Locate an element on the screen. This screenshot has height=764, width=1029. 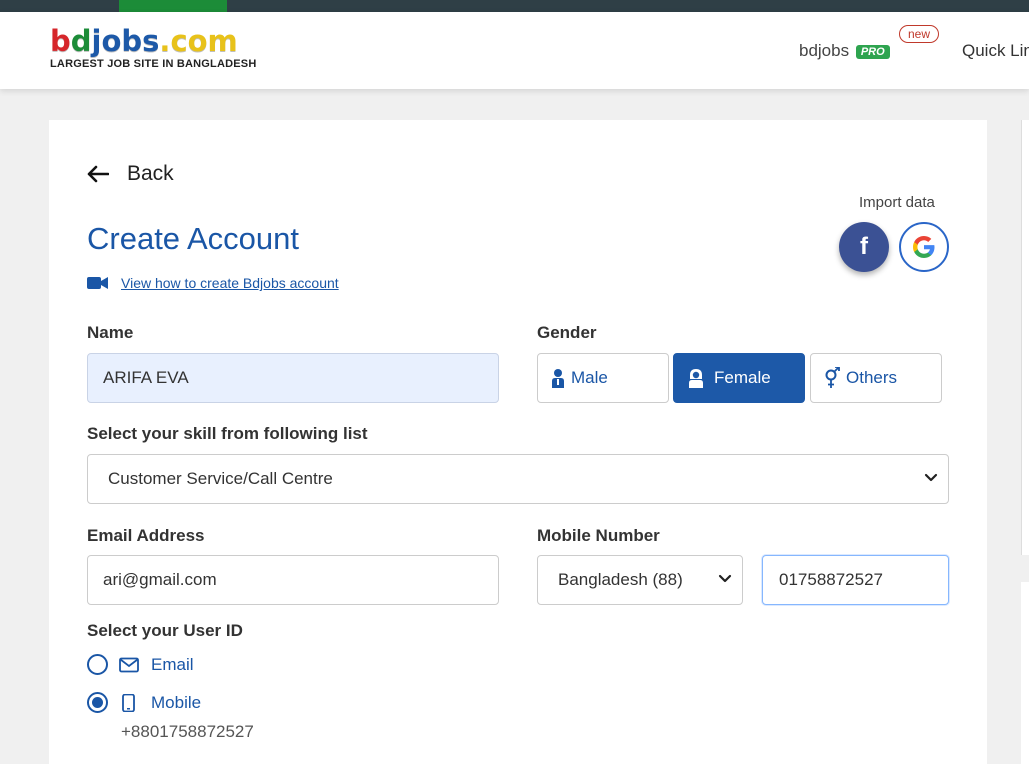
facebook-icon: f is located at coordinates (864, 246).